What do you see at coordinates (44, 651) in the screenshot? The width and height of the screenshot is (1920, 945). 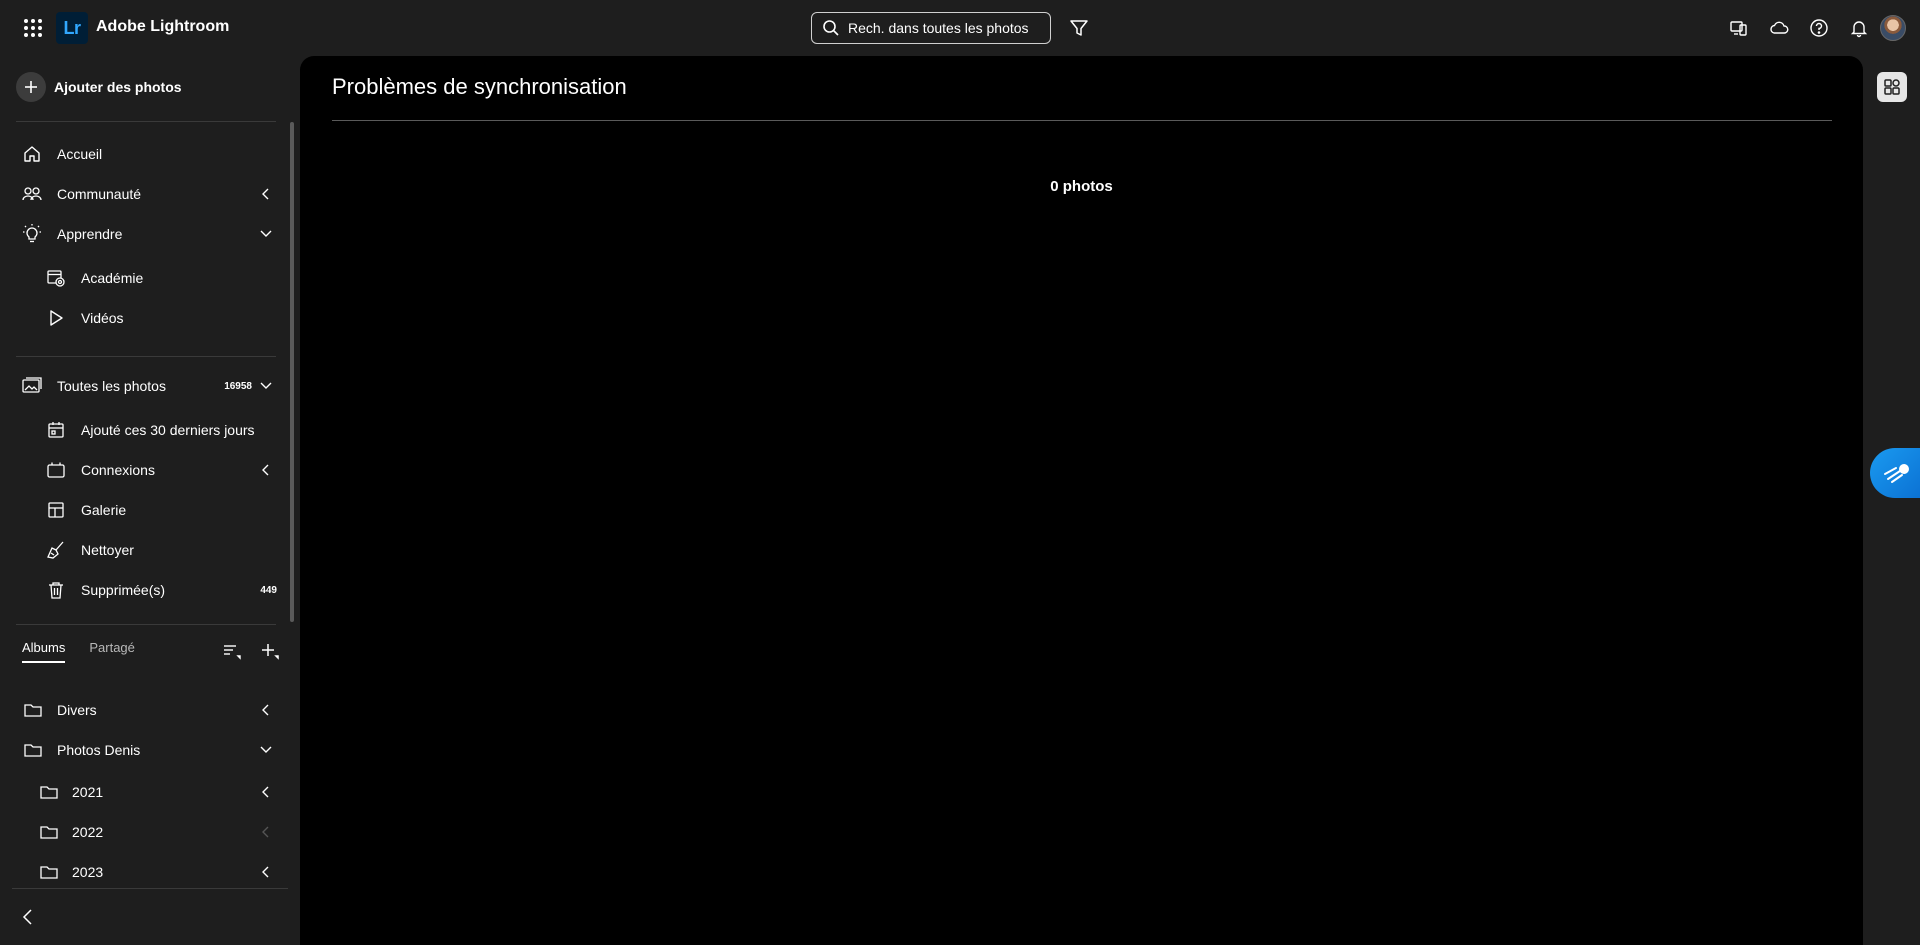 I see `tab-albums: Albums` at bounding box center [44, 651].